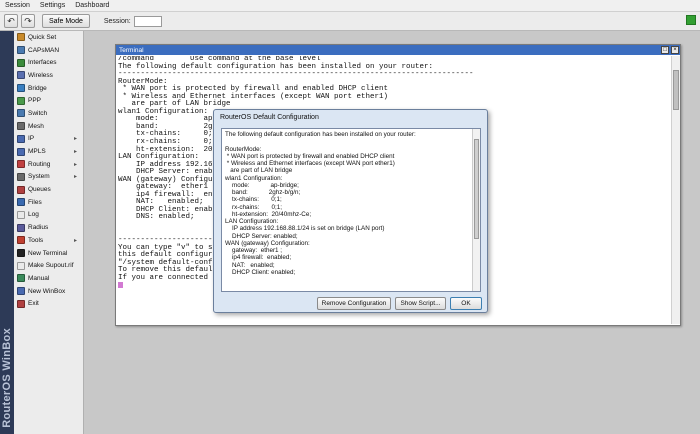 This screenshot has height=434, width=700. I want to click on system-icon, so click(21, 176).